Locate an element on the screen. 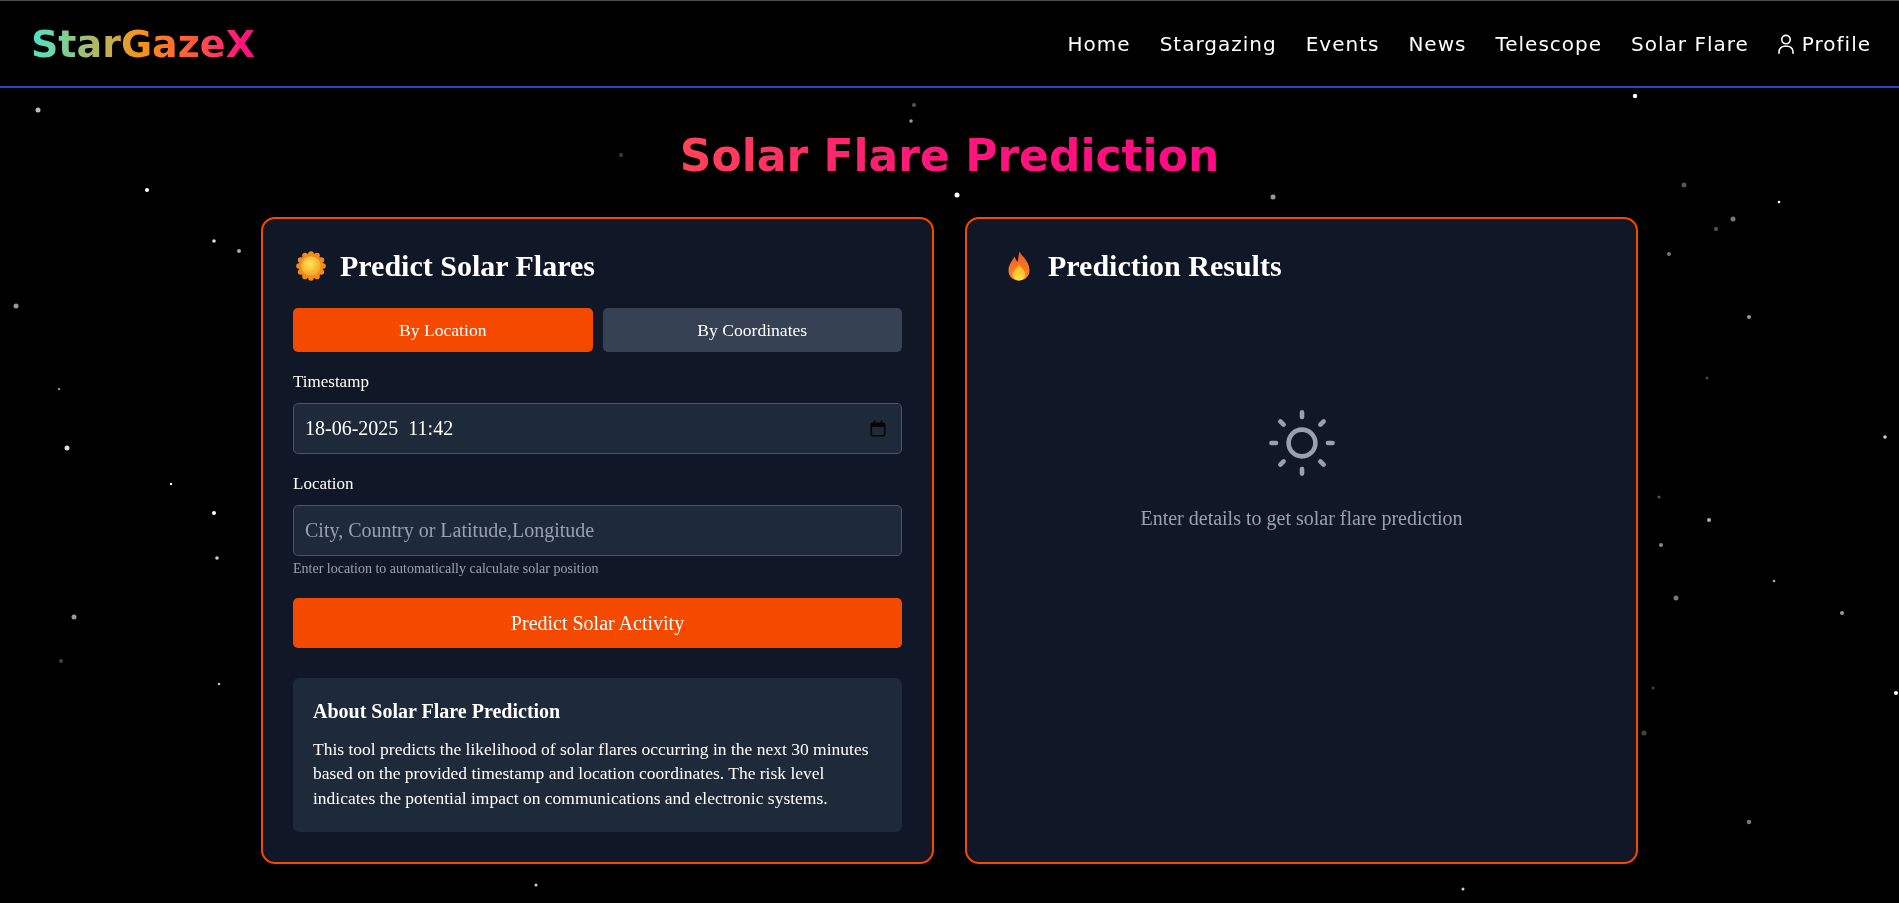 The image size is (1899, 903). field-hint: Enter location to automatically calculate solar position is located at coordinates (446, 569).